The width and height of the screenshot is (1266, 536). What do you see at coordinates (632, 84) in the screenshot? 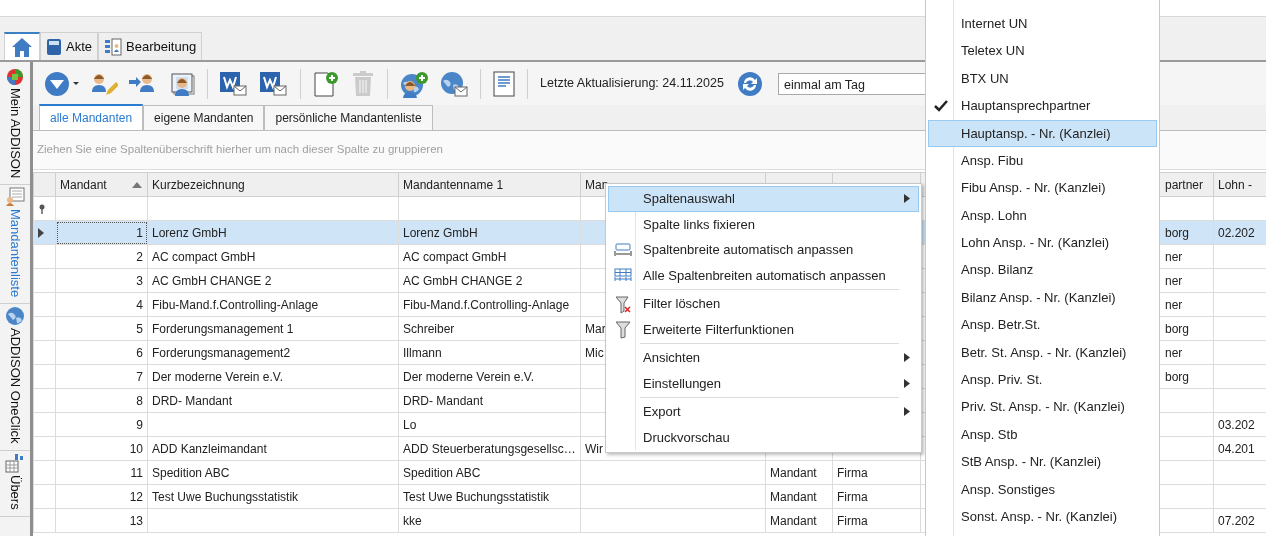
I see `last-update-label: Letzte Aktualisierung: 24.11.2025` at bounding box center [632, 84].